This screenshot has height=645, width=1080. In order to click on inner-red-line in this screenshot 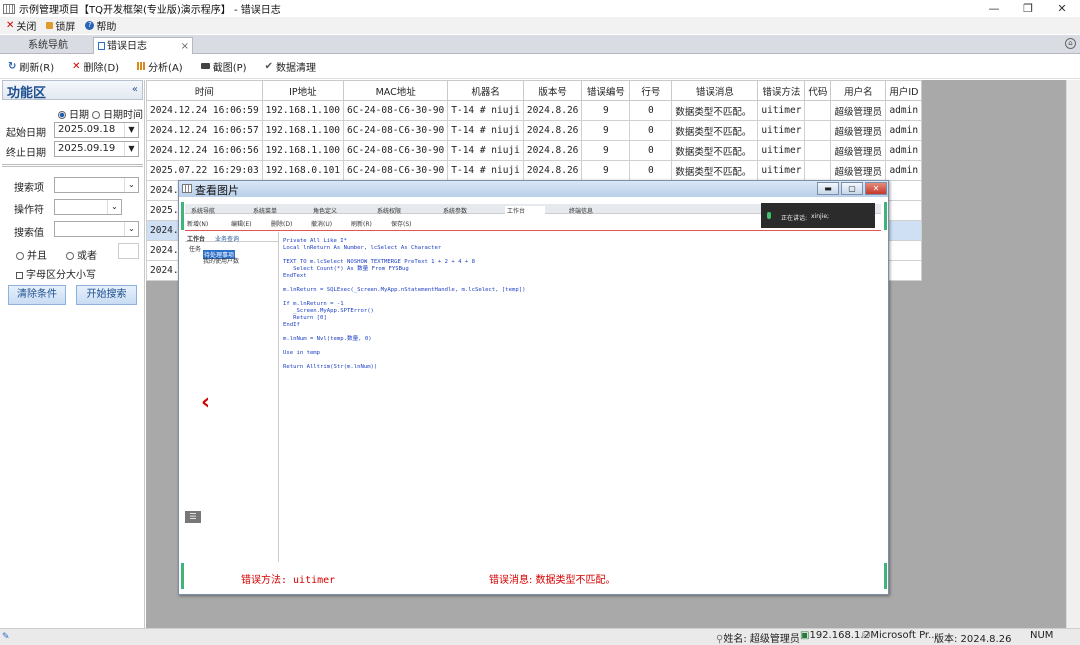, I will do `click(533, 230)`.